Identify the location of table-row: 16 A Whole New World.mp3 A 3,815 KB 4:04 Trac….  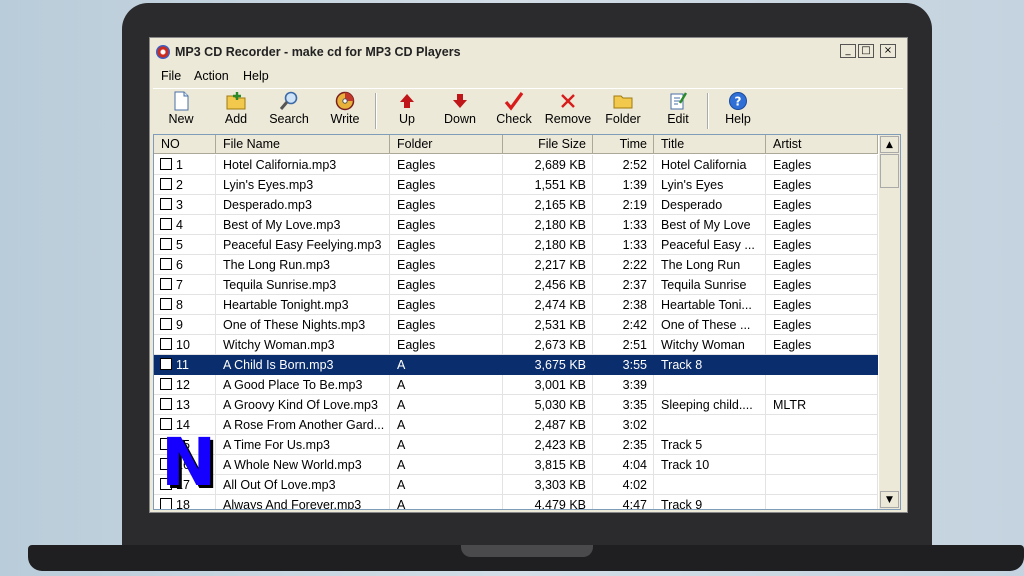
(516, 465).